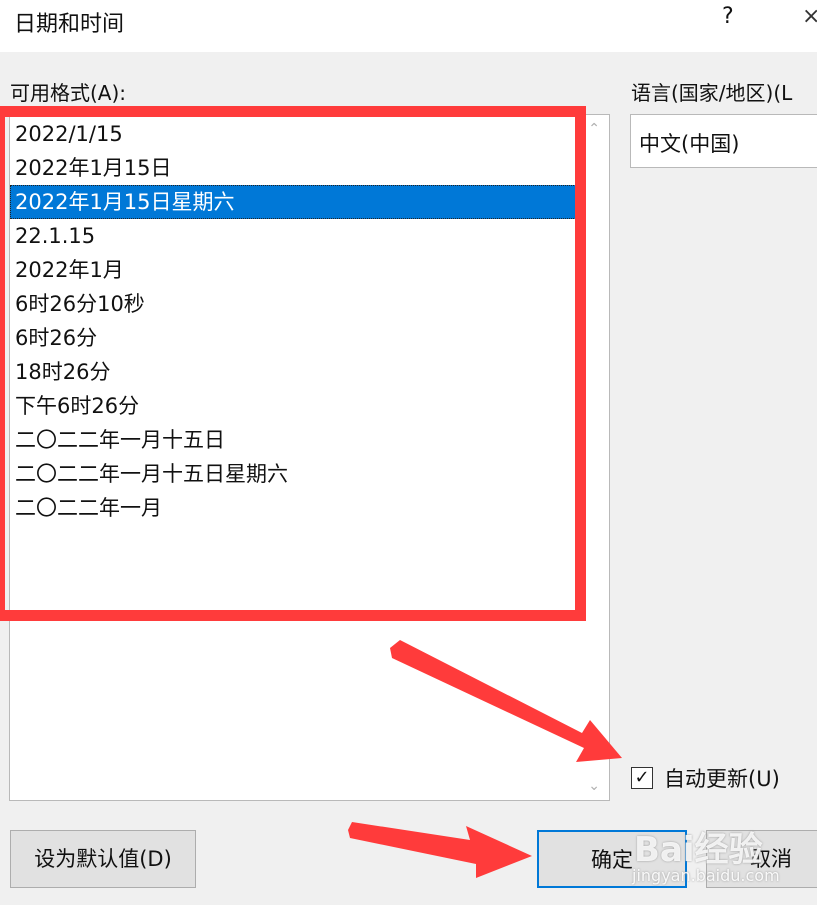  I want to click on help-button: ?, so click(733, 19).